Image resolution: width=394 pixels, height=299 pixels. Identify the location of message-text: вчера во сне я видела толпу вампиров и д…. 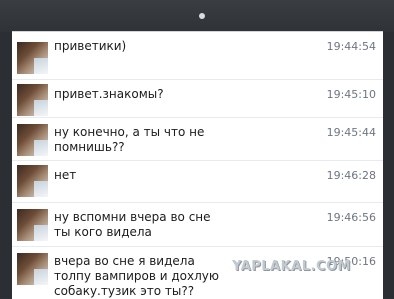
(136, 276).